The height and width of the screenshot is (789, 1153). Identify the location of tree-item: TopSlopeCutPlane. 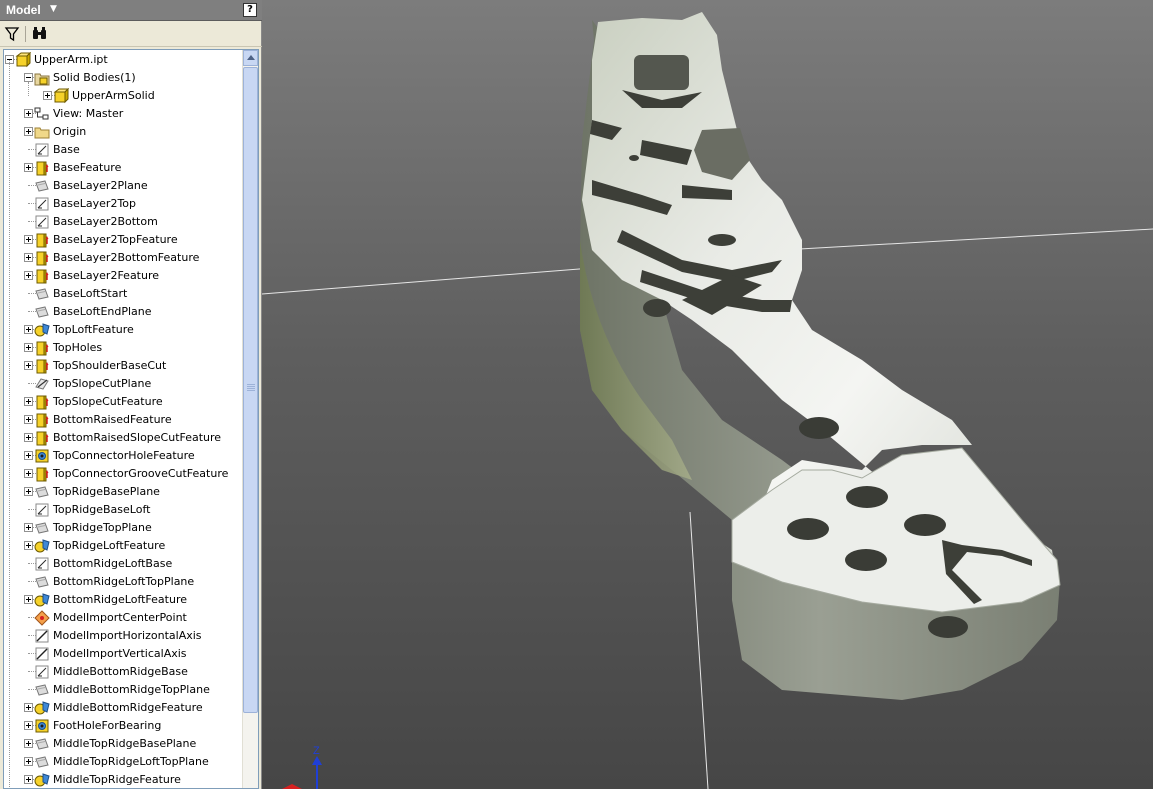
(124, 384).